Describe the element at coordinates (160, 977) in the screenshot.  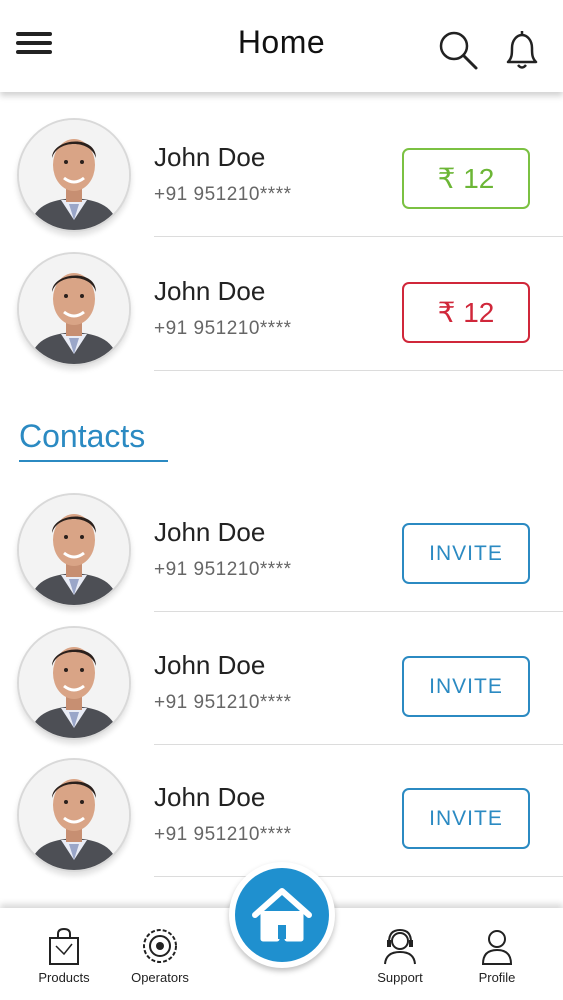
I see `nav-label: Operators` at that location.